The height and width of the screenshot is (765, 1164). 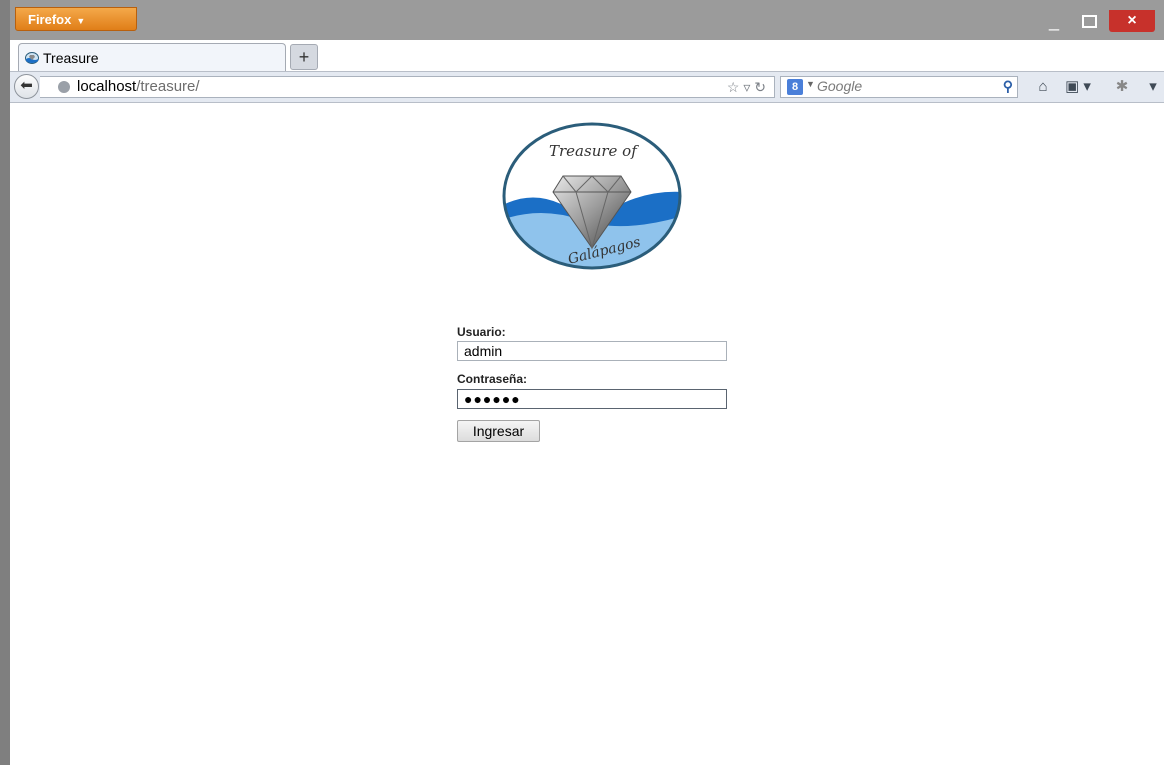 I want to click on menu-arrow-icon: ▾, so click(x=1153, y=87).